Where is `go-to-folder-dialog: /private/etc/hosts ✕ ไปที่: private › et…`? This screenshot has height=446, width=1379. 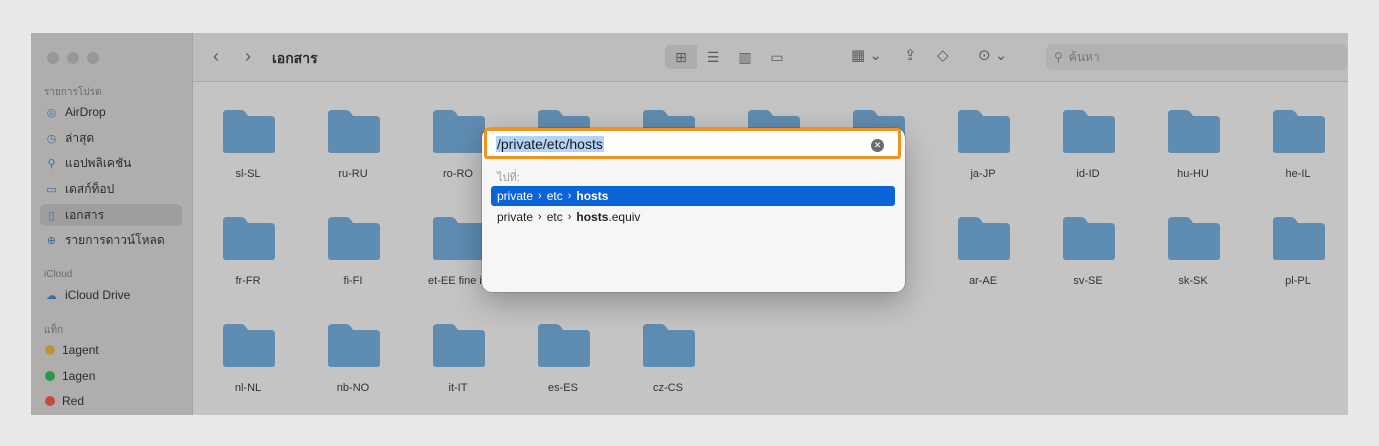
go-to-folder-dialog: /private/etc/hosts ✕ ไปที่: private › et… is located at coordinates (693, 210).